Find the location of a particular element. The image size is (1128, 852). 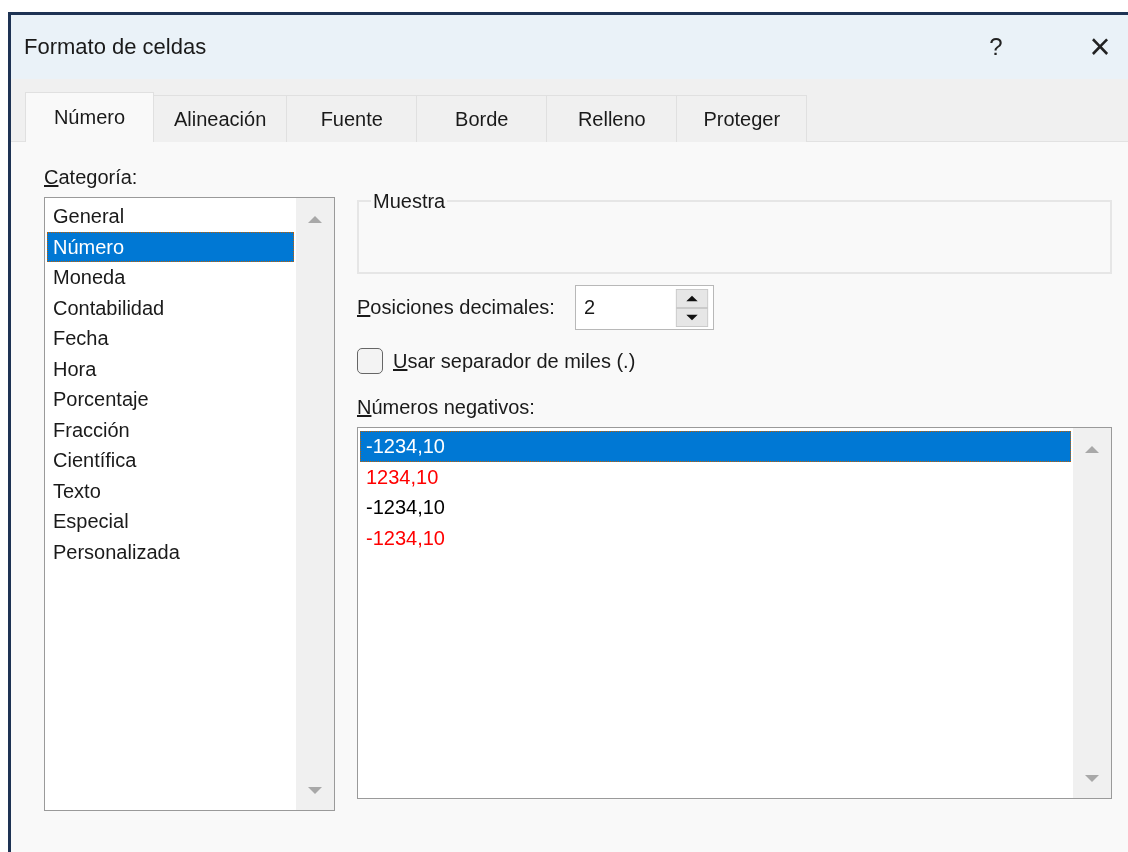

category-item: Científica is located at coordinates (170, 460).